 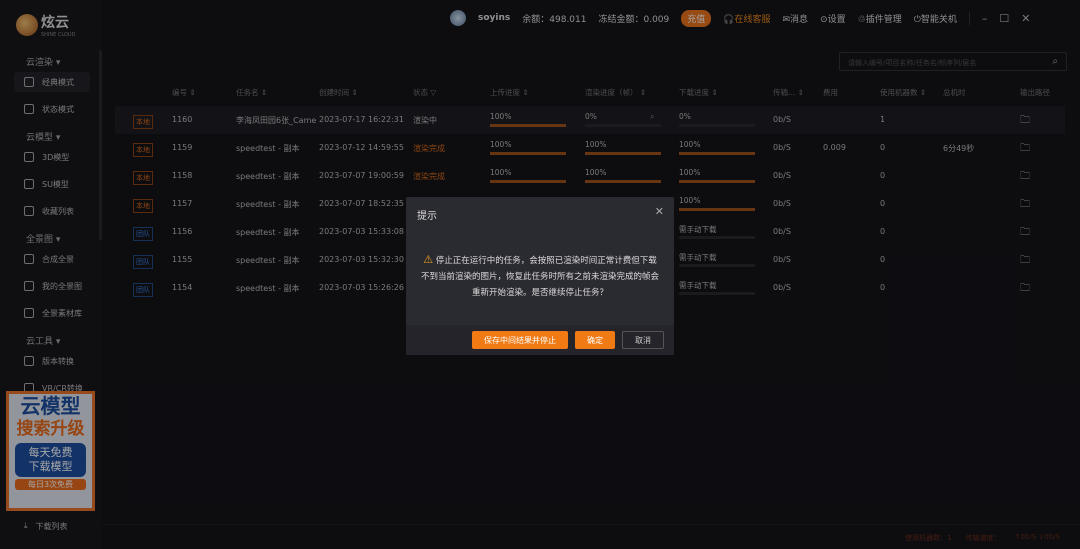 What do you see at coordinates (659, 211) in the screenshot?
I see `close-icon: ✕` at bounding box center [659, 211].